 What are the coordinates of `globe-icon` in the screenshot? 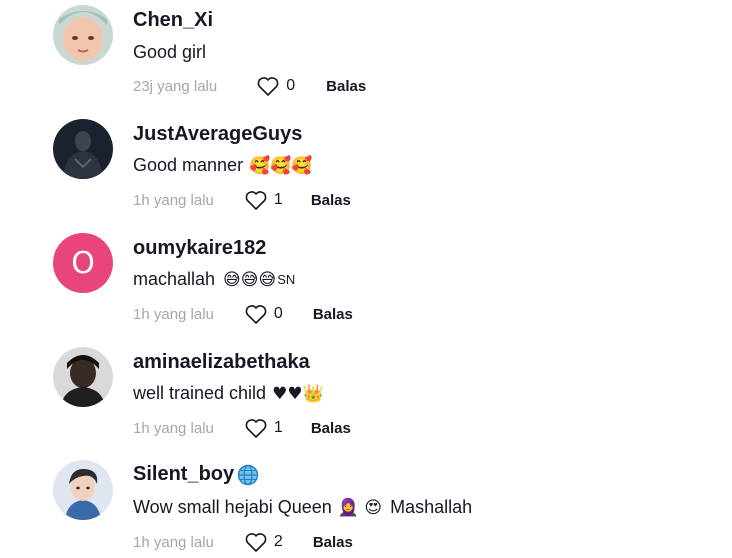 It's located at (248, 474).